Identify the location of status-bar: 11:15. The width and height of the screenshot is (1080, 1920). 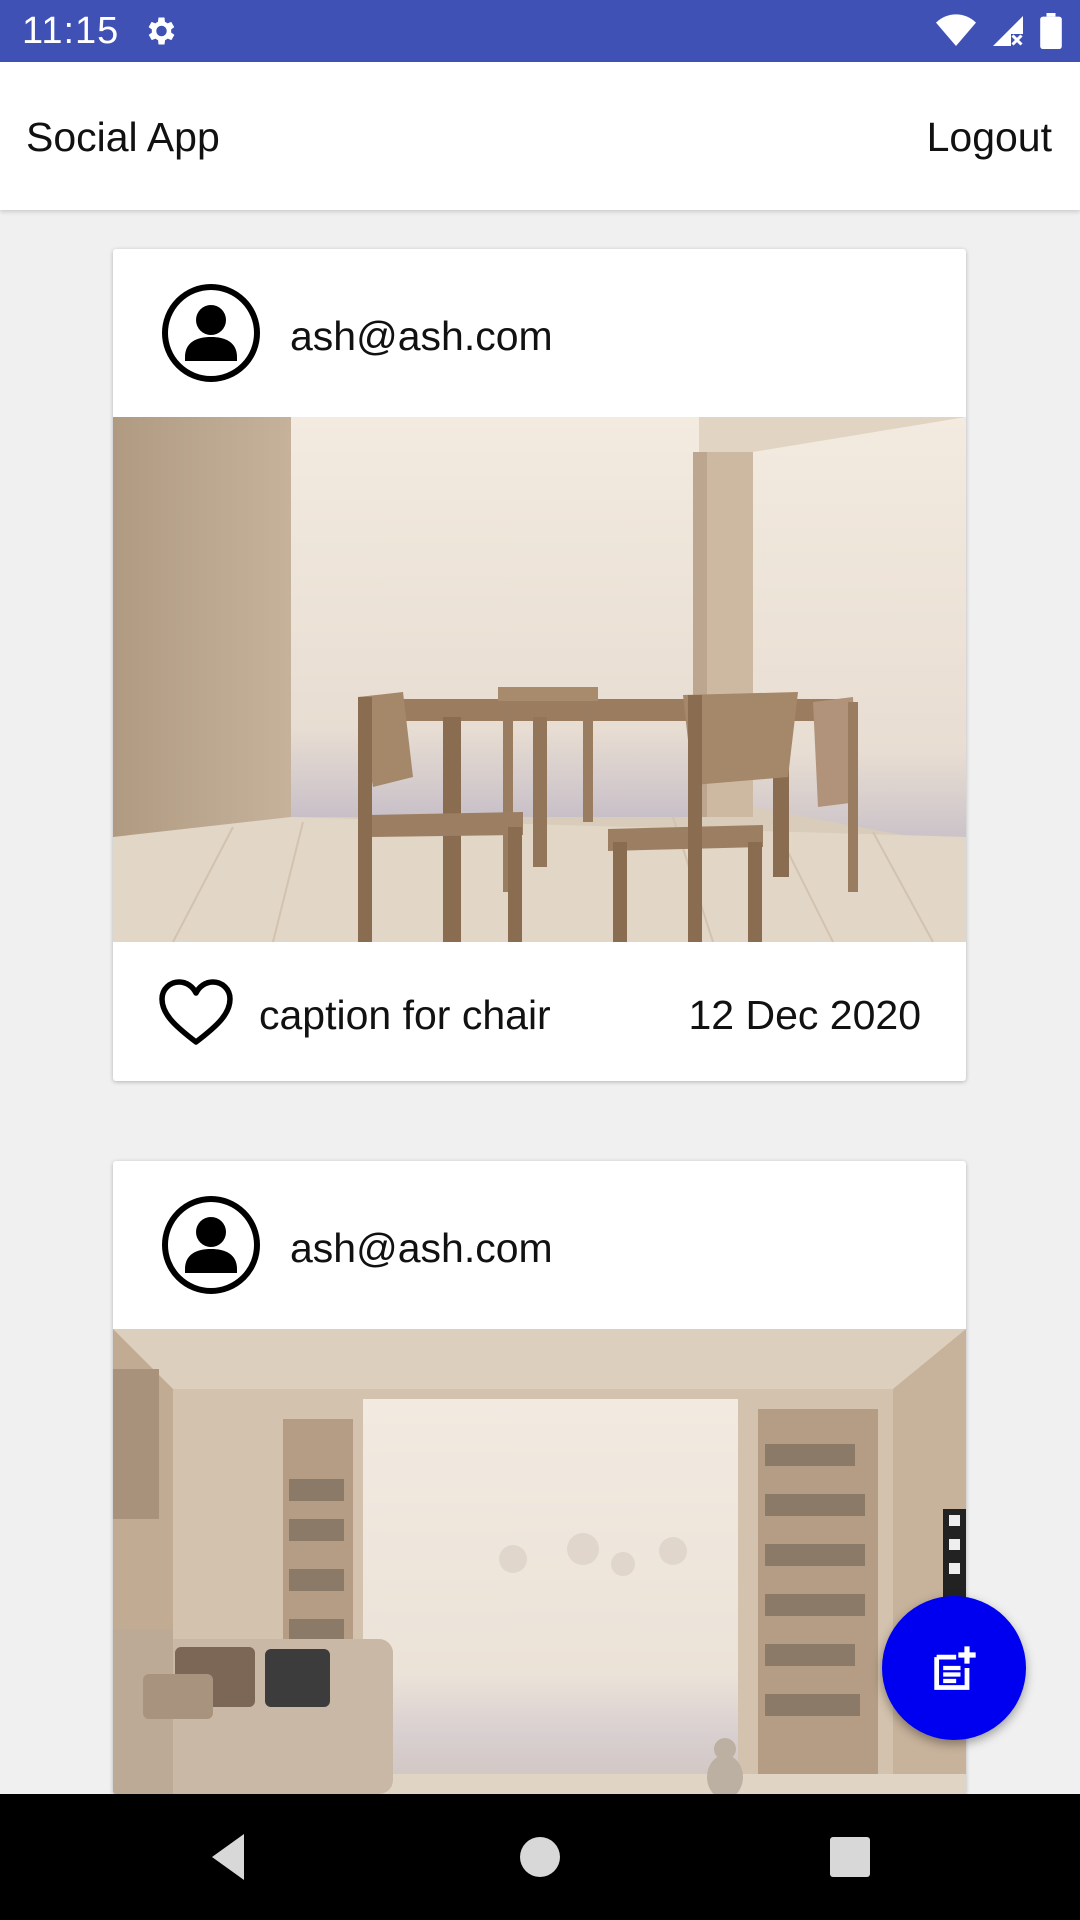
(540, 31).